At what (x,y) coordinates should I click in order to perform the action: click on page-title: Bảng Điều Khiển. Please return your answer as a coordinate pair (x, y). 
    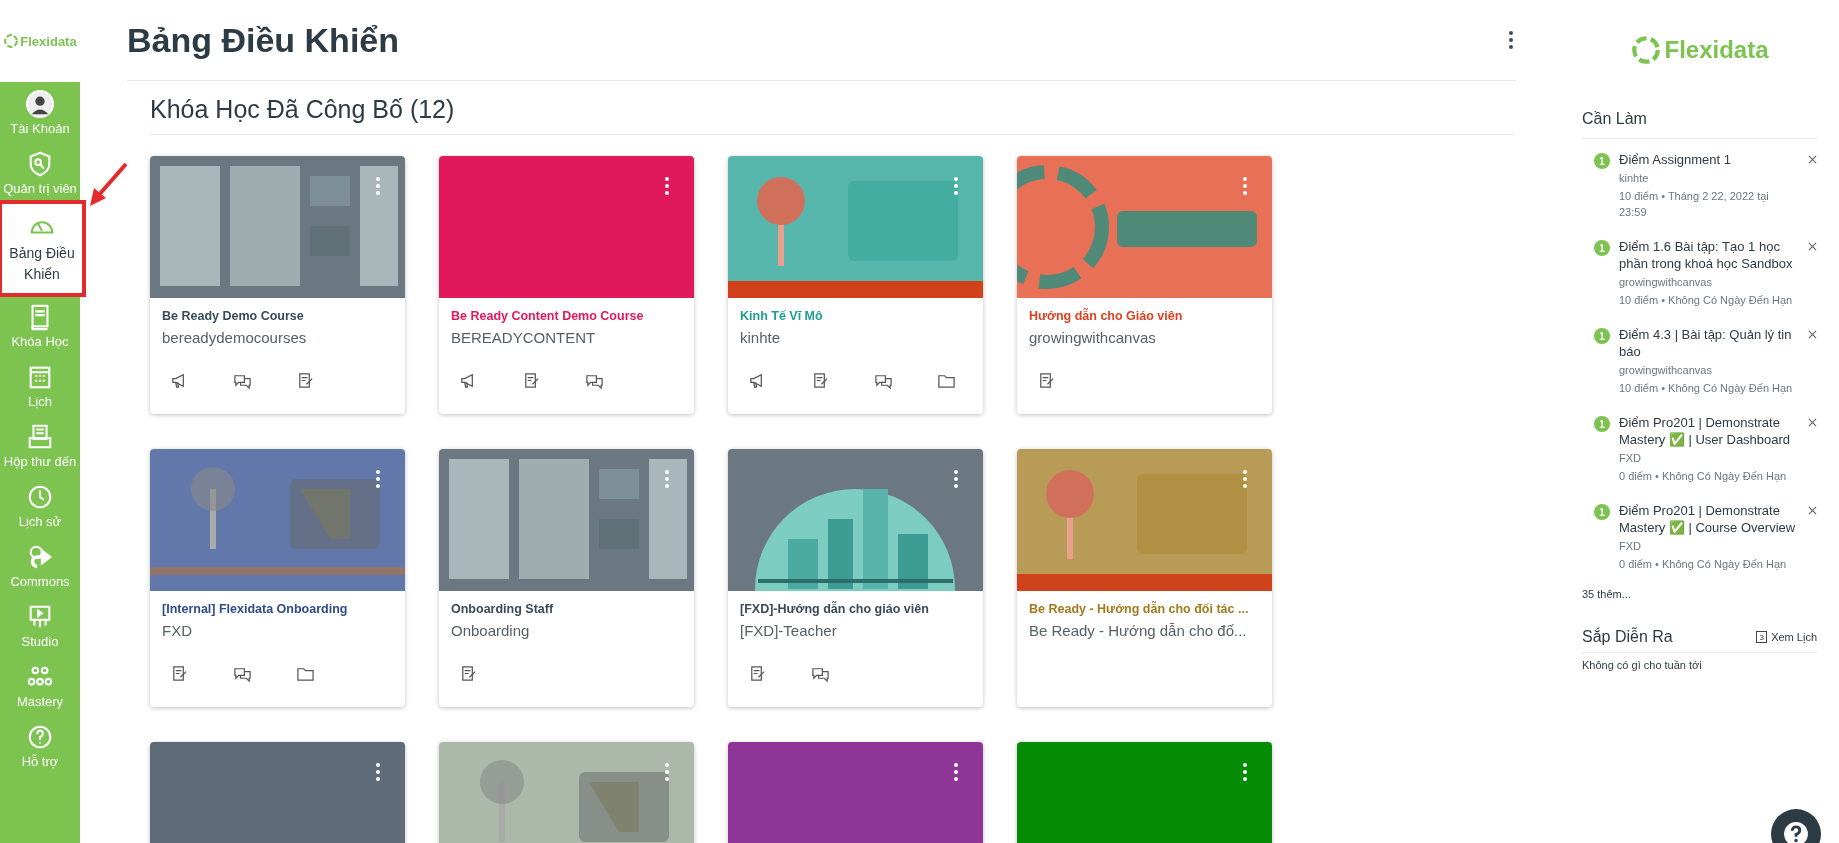
    Looking at the image, I should click on (263, 40).